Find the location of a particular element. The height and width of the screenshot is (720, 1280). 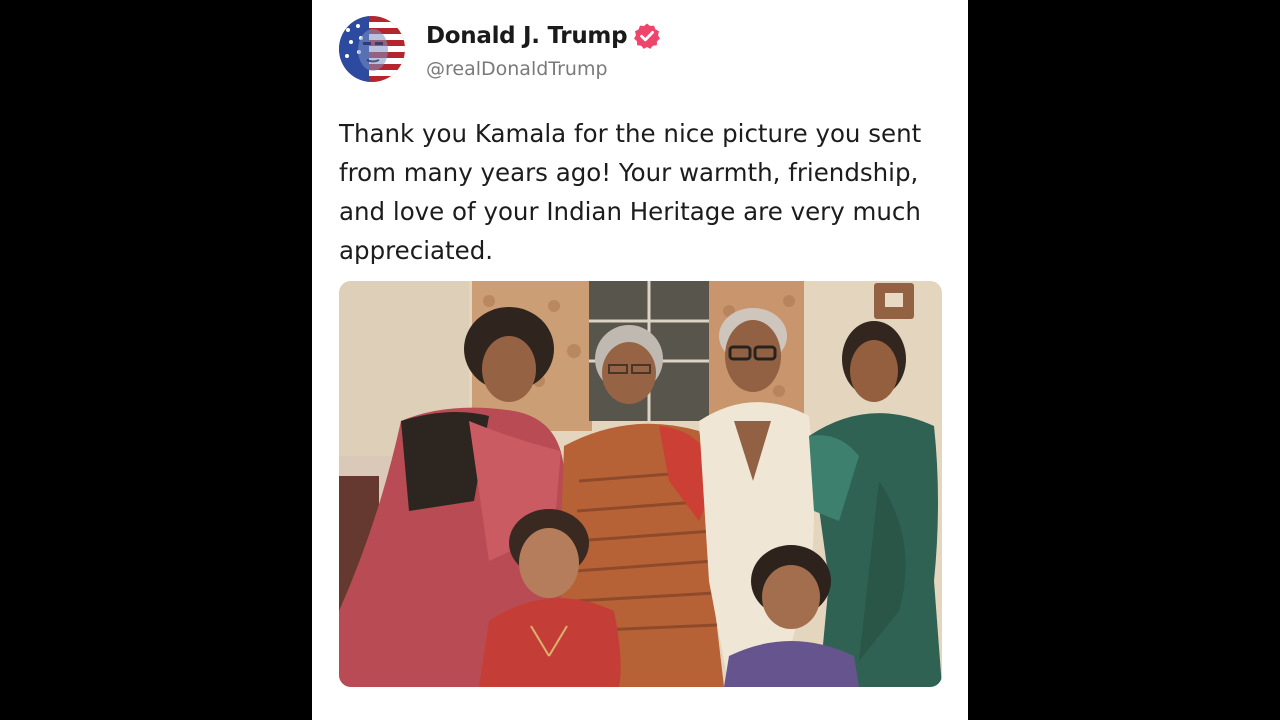

author-handle: @realDonaldTrump is located at coordinates (517, 69).